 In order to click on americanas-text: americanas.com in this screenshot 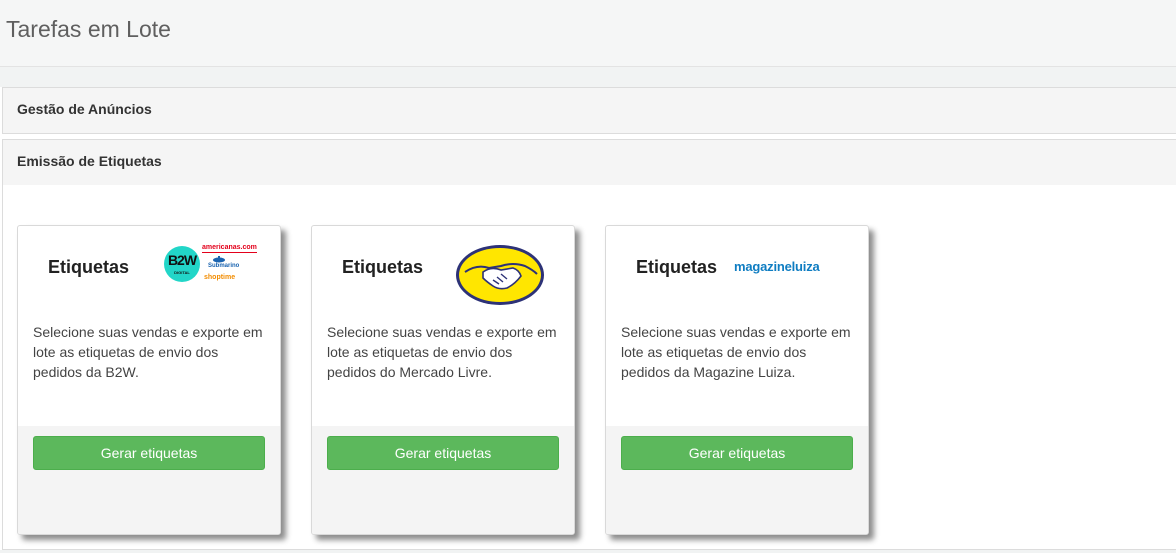, I will do `click(229, 248)`.